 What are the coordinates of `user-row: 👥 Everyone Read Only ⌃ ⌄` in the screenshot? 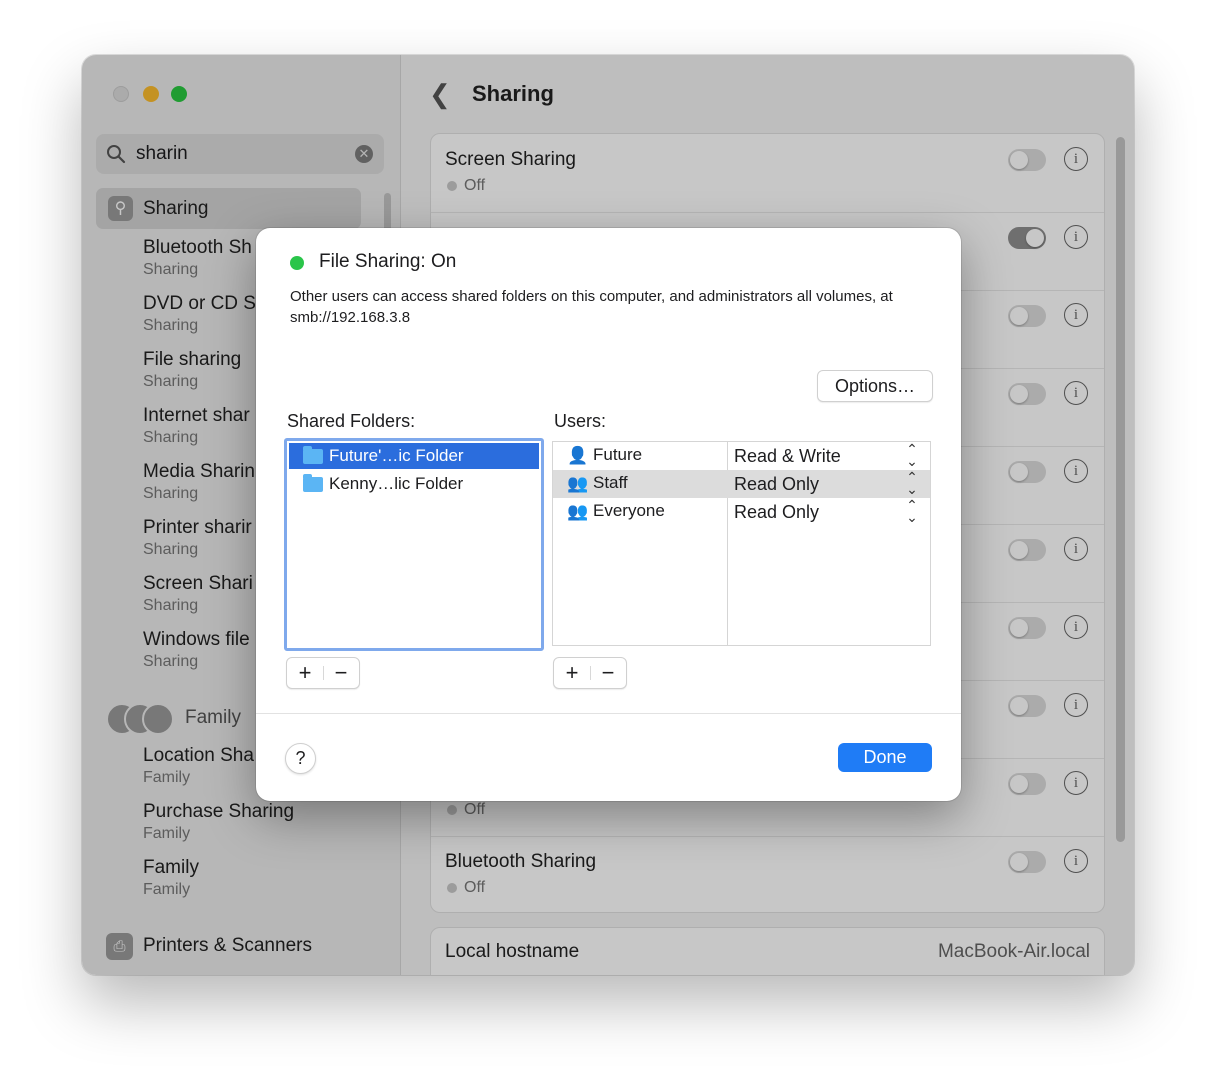 It's located at (741, 512).